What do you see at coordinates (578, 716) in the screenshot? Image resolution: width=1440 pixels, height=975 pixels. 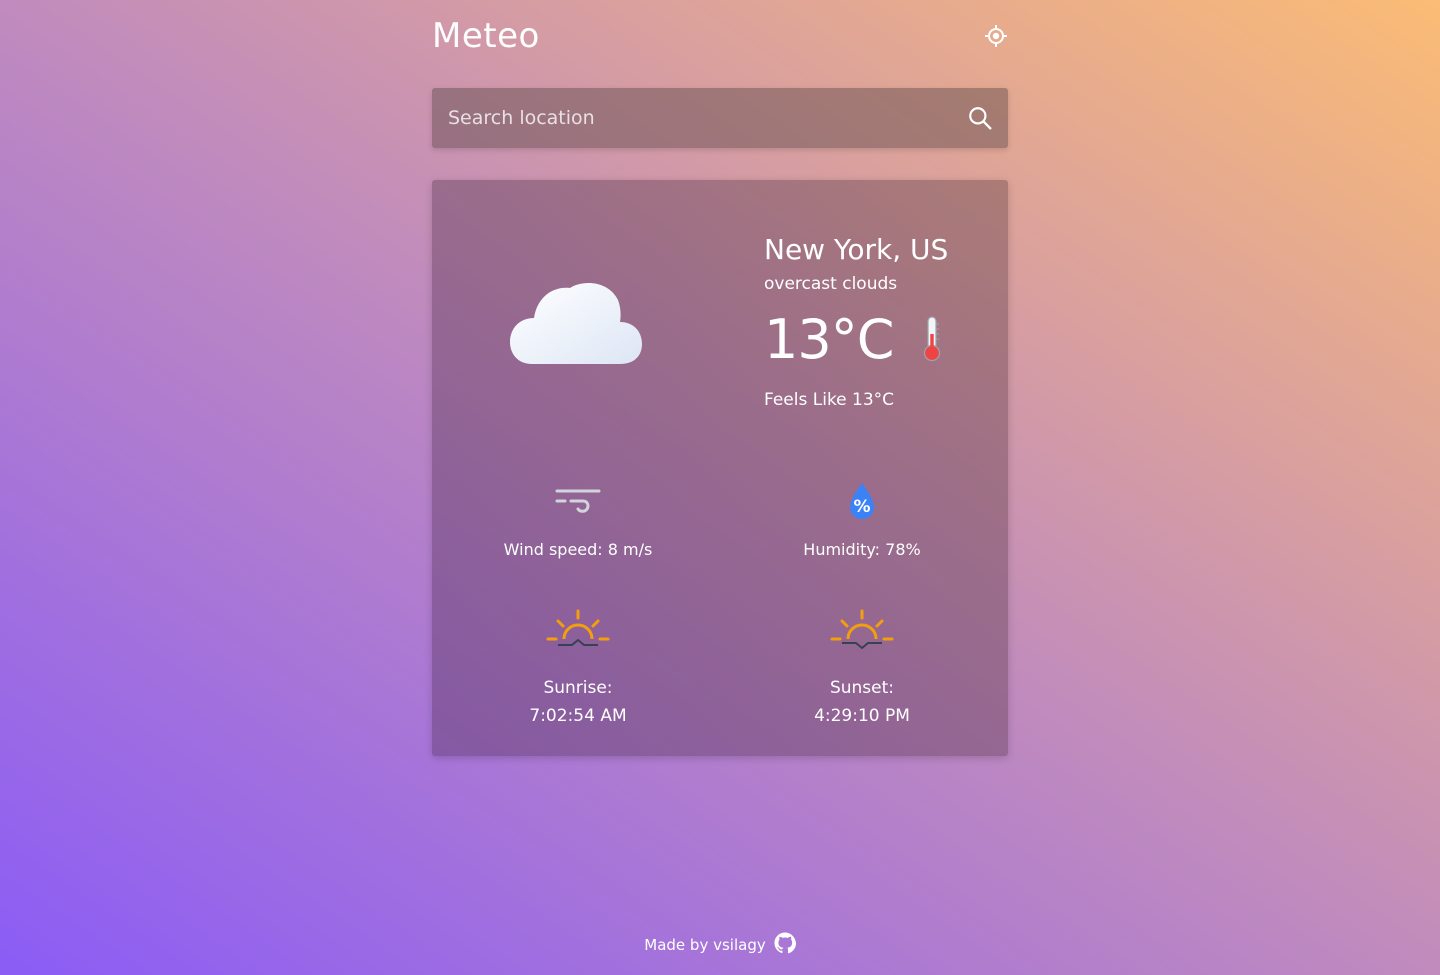 I see `sunrise-time: 7:02:54 AM` at bounding box center [578, 716].